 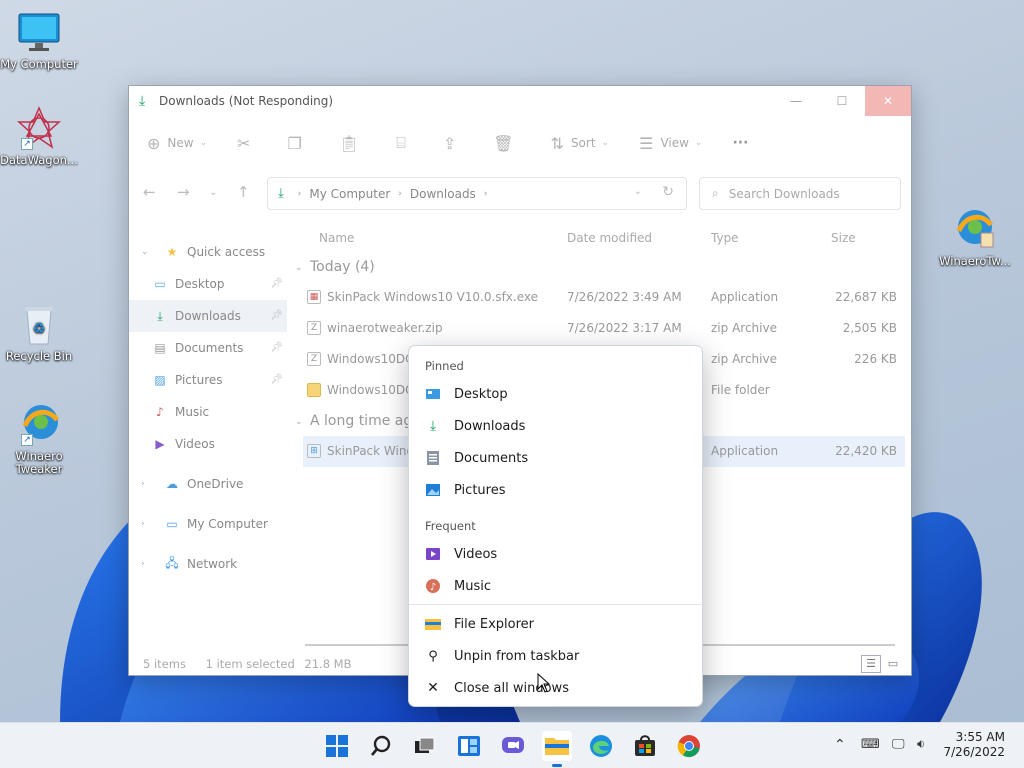 What do you see at coordinates (39, 324) in the screenshot?
I see `recycle-bin-icon: ♻` at bounding box center [39, 324].